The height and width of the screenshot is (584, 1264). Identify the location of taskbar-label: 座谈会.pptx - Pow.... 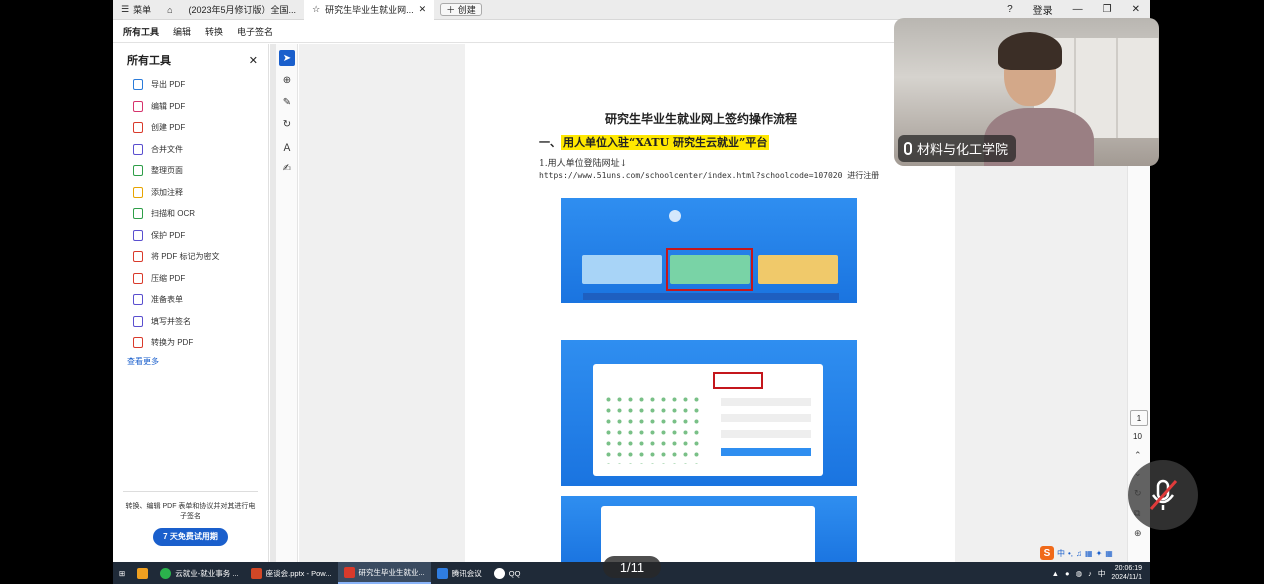
(298, 573).